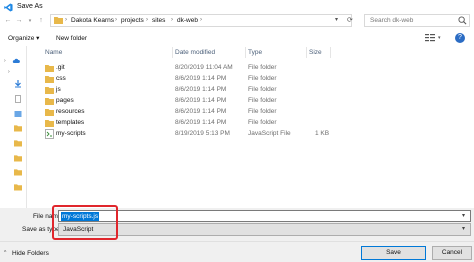  I want to click on column-header-type: Type, so click(255, 52).